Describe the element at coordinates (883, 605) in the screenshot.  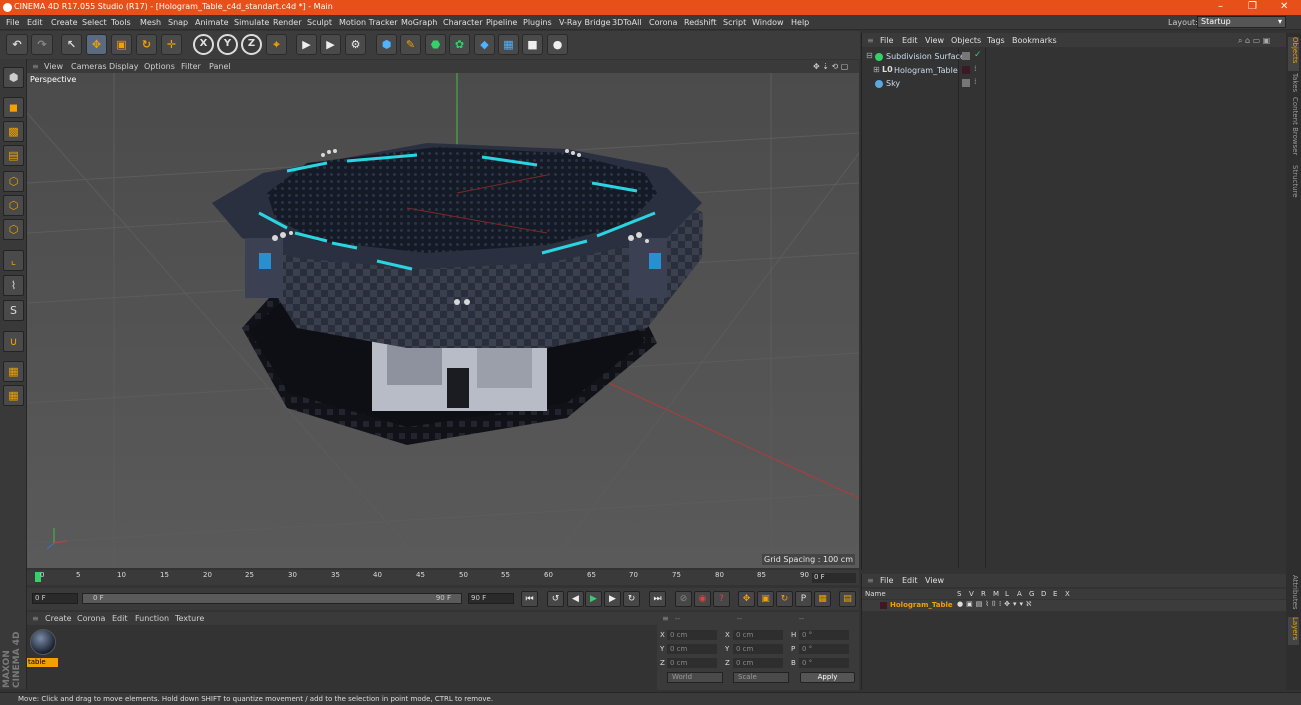
I see `layer-color-swatch` at that location.